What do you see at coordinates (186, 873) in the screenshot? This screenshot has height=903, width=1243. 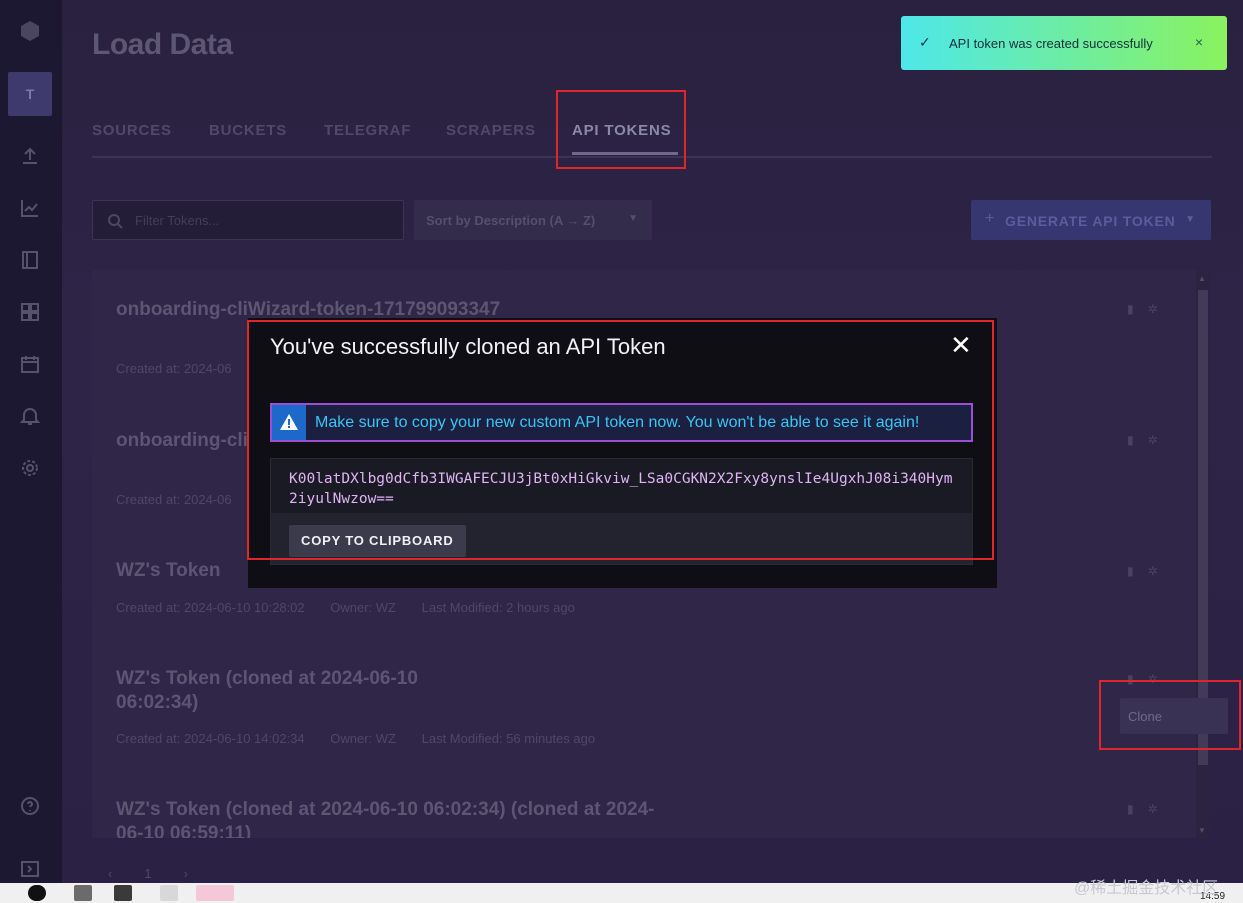 I see `next-page-icon: ›` at bounding box center [186, 873].